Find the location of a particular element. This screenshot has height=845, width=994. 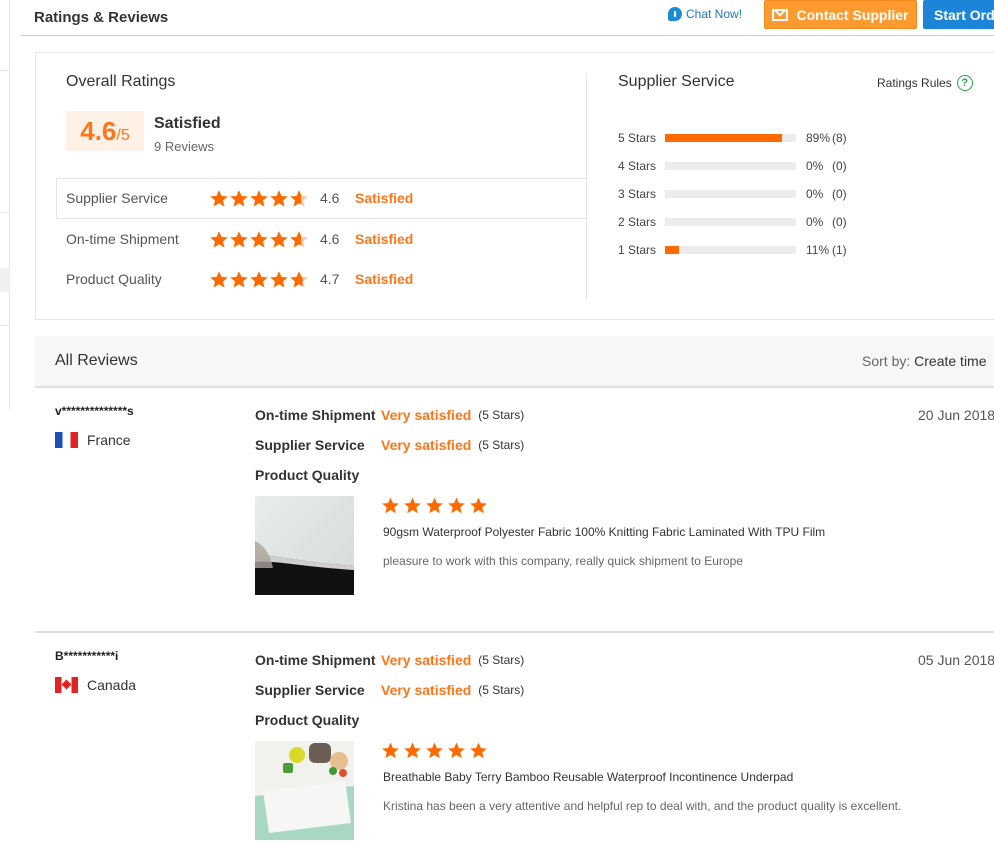

distribution-row-1: 1 Stars 11% (1) is located at coordinates (732, 250).